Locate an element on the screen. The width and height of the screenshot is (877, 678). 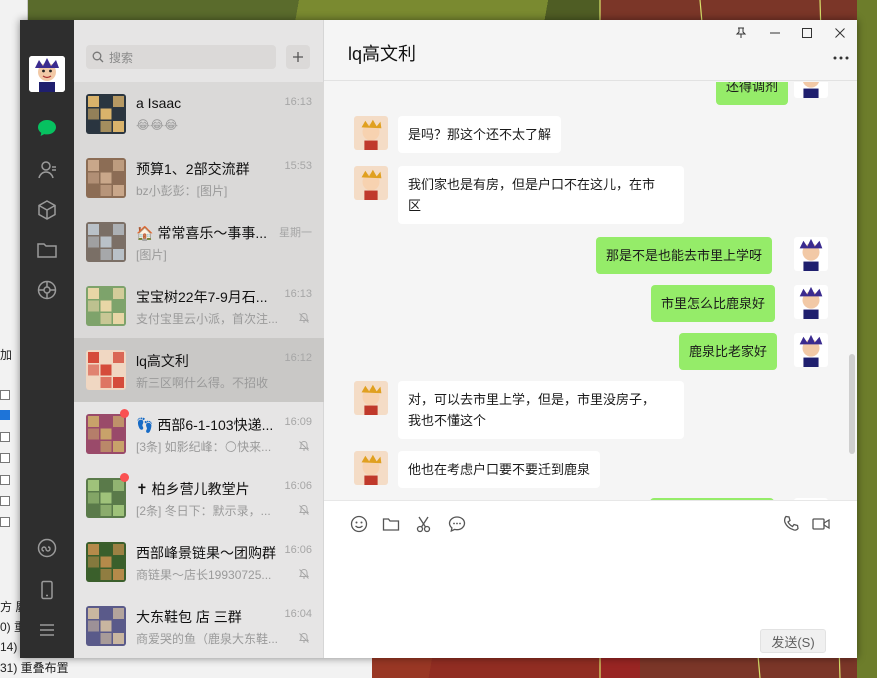
chat-name: 大东鞋包 店 三群 is located at coordinates (189, 617).